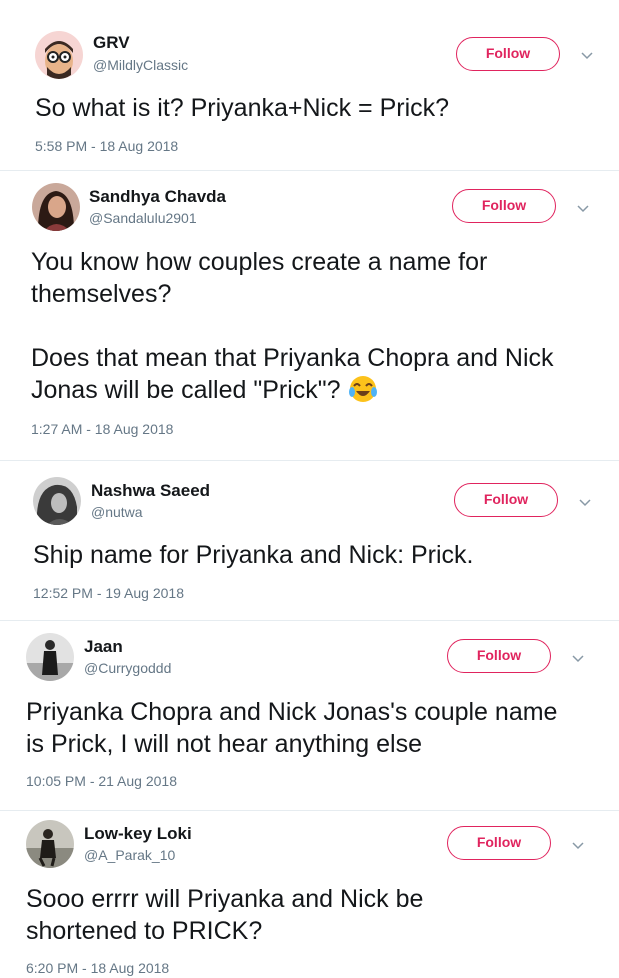 The width and height of the screenshot is (619, 978). I want to click on timestamp: 6:20 PM - 18 Aug 2018, so click(97, 968).